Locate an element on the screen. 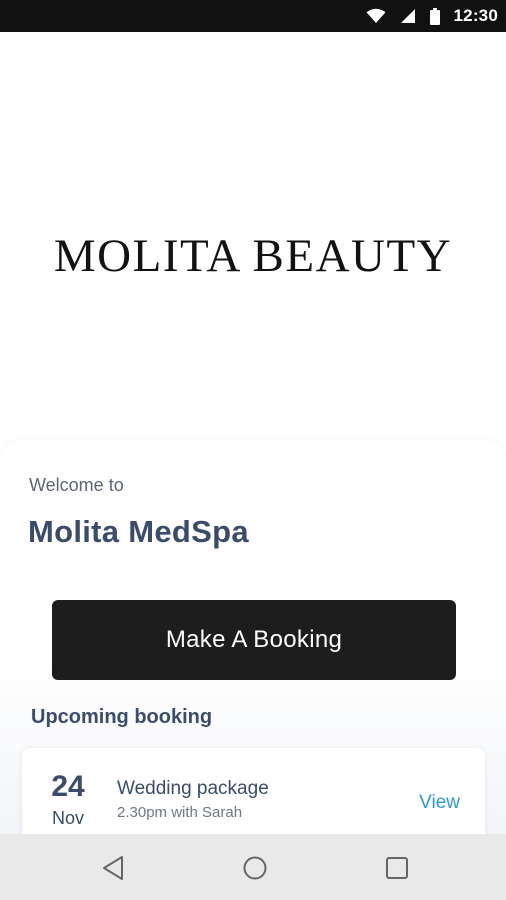 This screenshot has height=900, width=506. upcoming-booking-title: Upcoming booking is located at coordinates (122, 717).